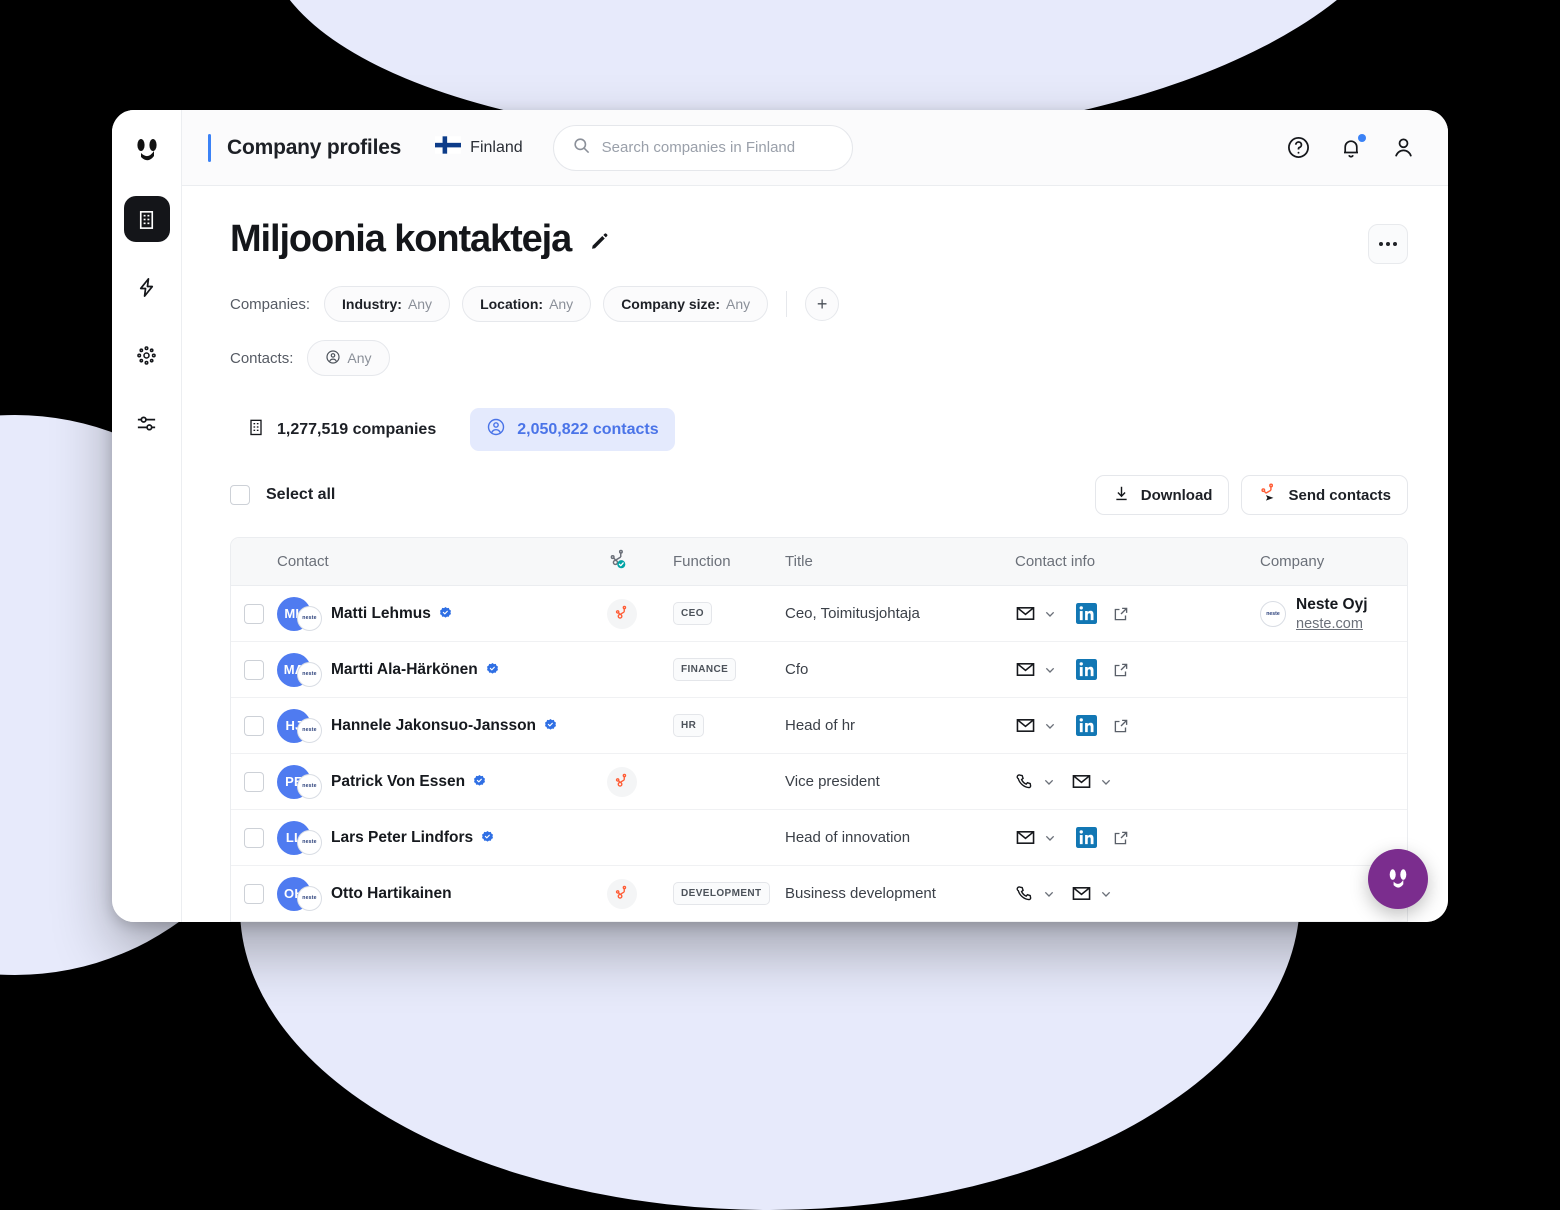  I want to click on column-header-company: Company, so click(1333, 561).